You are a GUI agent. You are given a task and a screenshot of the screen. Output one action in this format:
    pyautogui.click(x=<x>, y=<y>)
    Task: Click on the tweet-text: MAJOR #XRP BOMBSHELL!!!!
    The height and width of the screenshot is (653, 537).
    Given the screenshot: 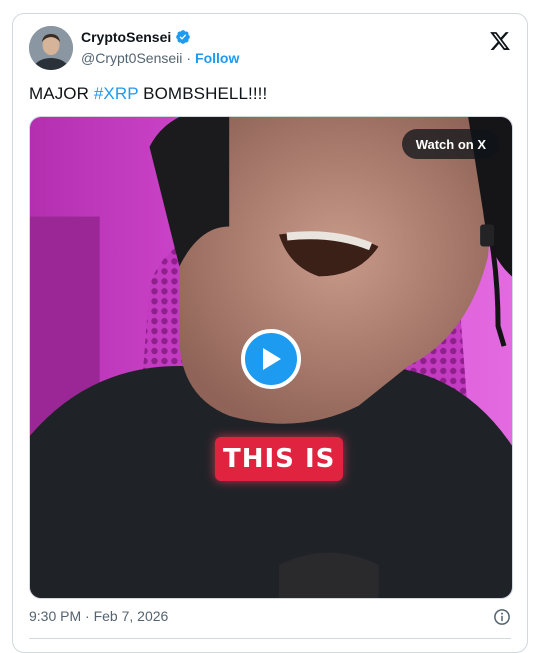 What is the action you would take?
    pyautogui.click(x=148, y=94)
    